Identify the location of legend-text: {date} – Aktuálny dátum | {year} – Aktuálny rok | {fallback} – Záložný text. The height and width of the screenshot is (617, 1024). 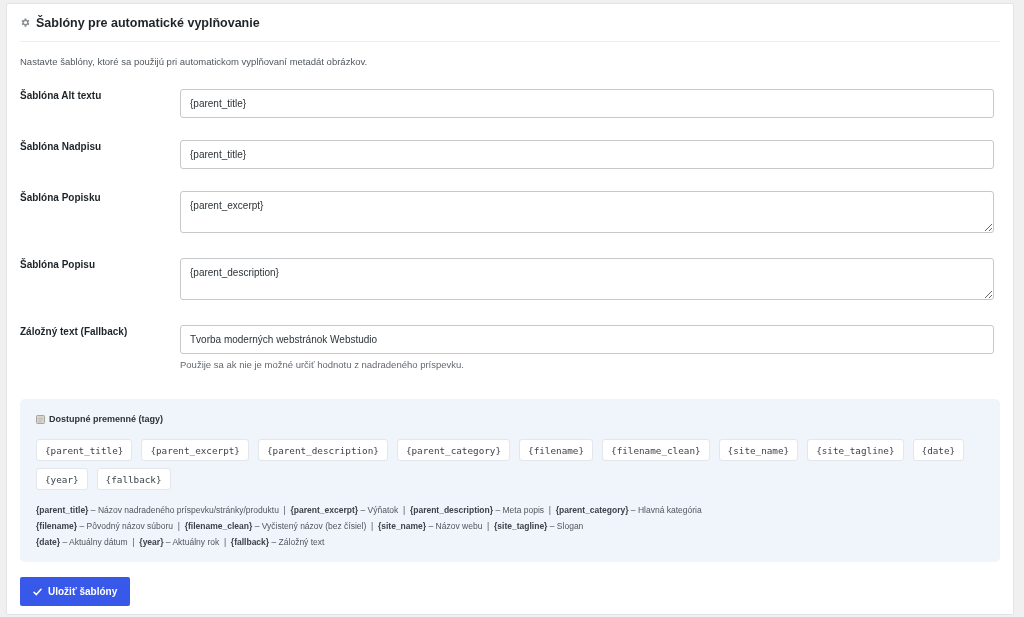
(181, 542).